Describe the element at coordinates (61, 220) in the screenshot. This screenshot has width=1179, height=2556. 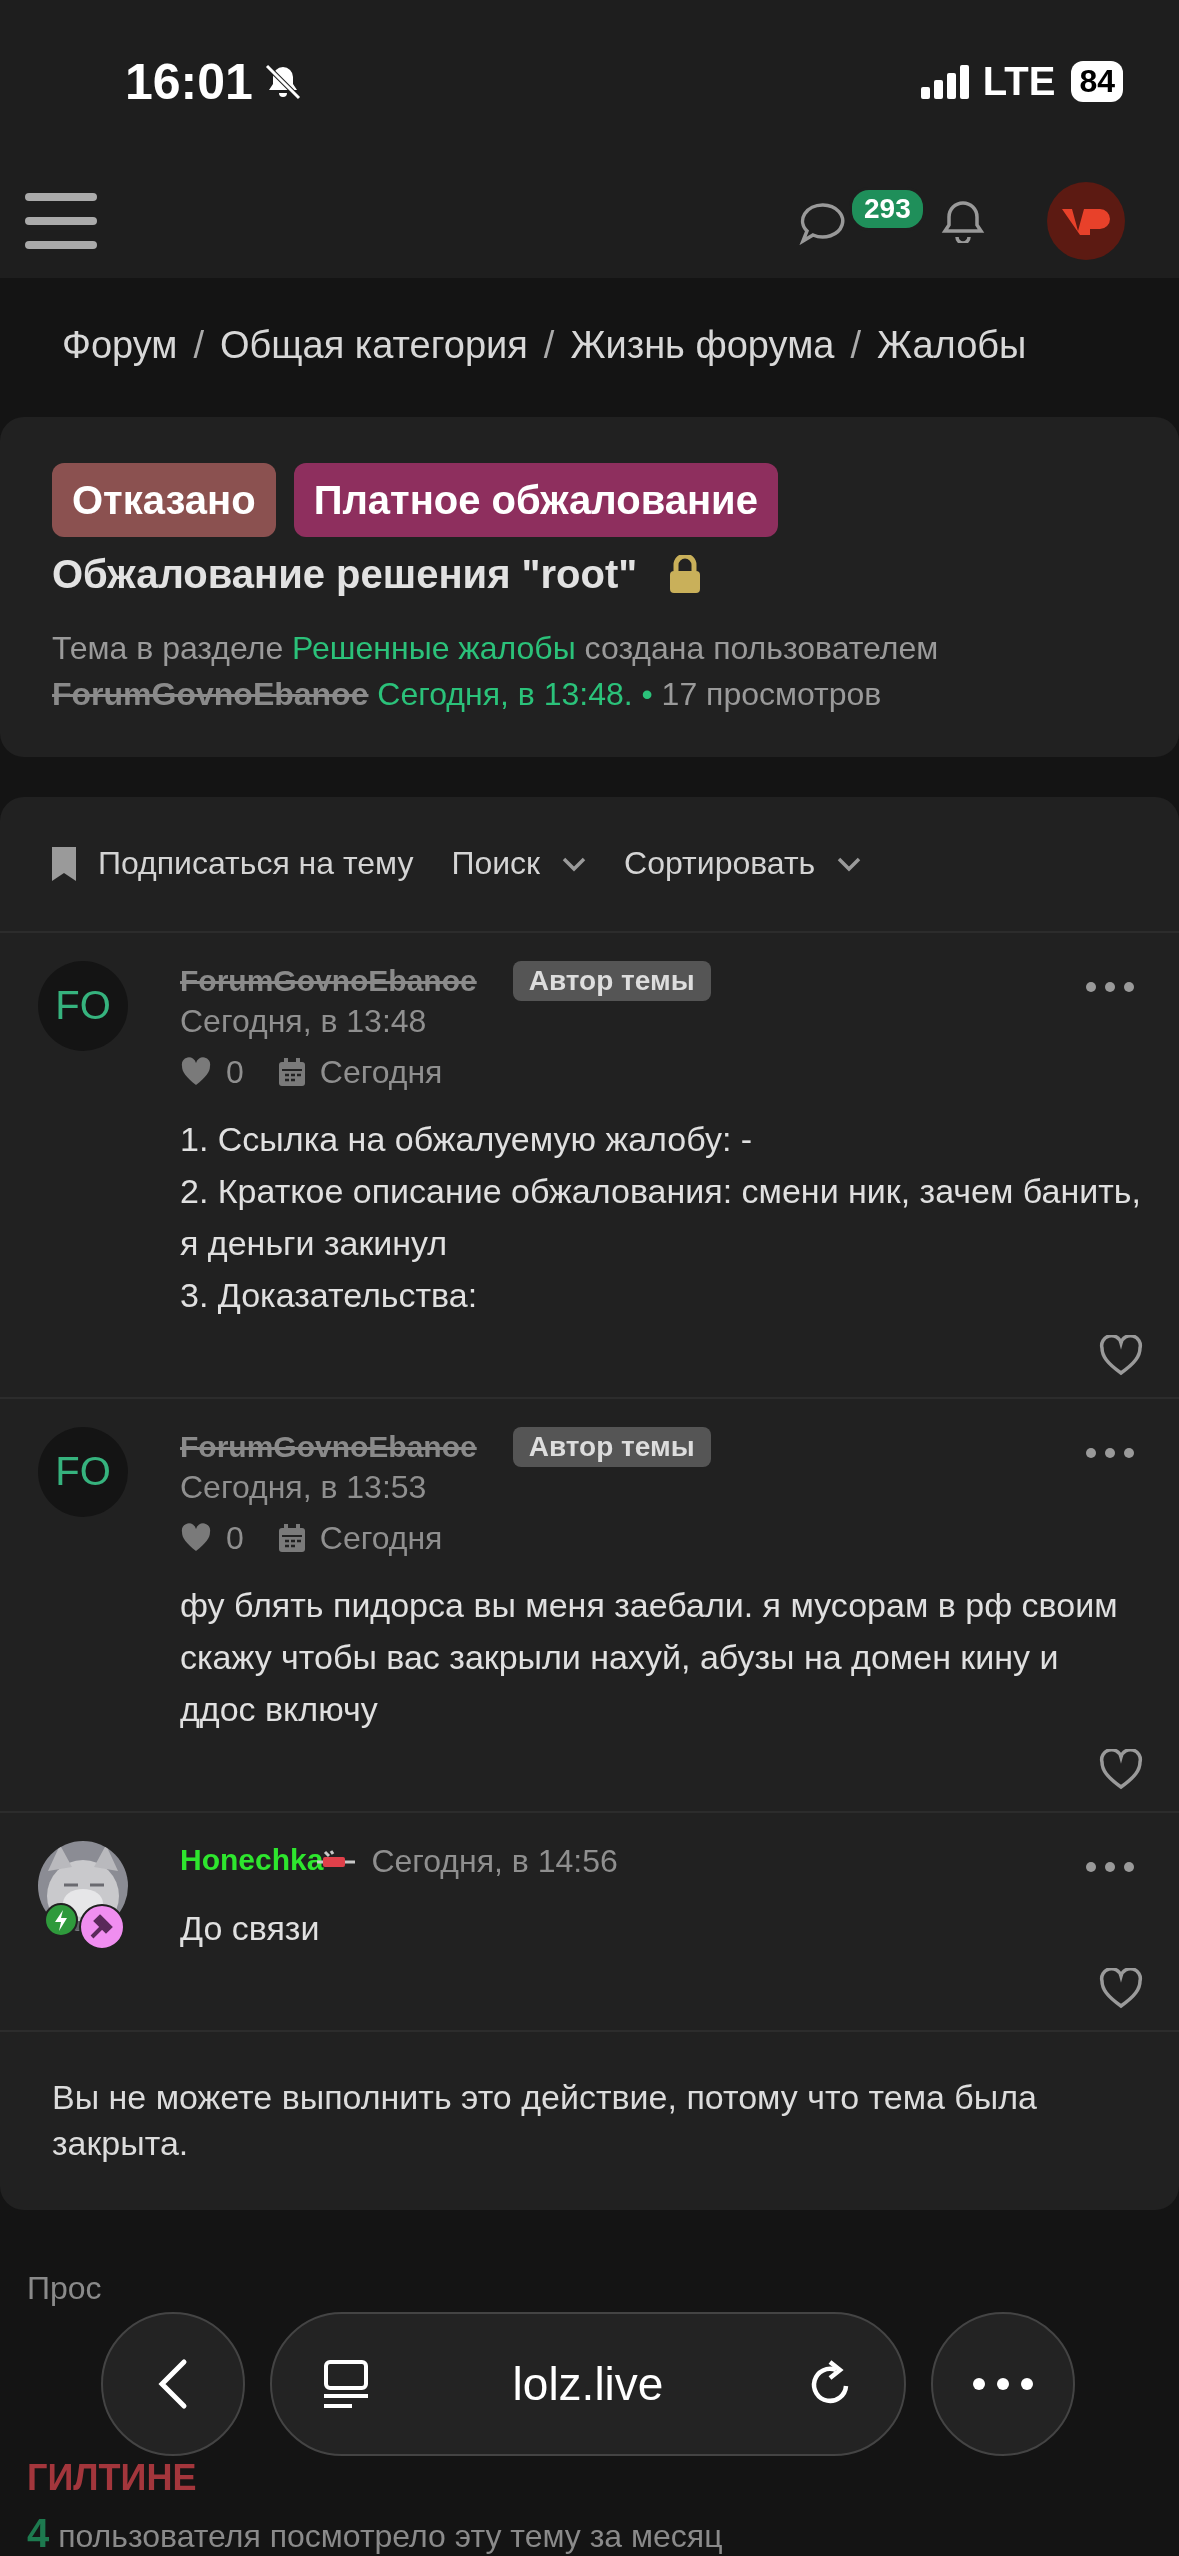
I see `menu-icon` at that location.